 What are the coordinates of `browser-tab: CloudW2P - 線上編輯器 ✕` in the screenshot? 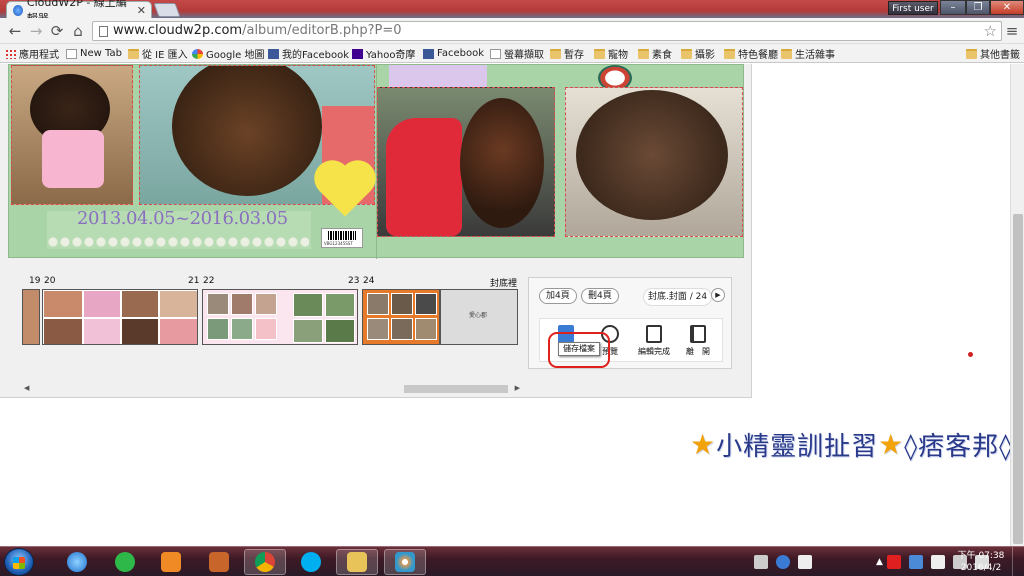 It's located at (79, 12).